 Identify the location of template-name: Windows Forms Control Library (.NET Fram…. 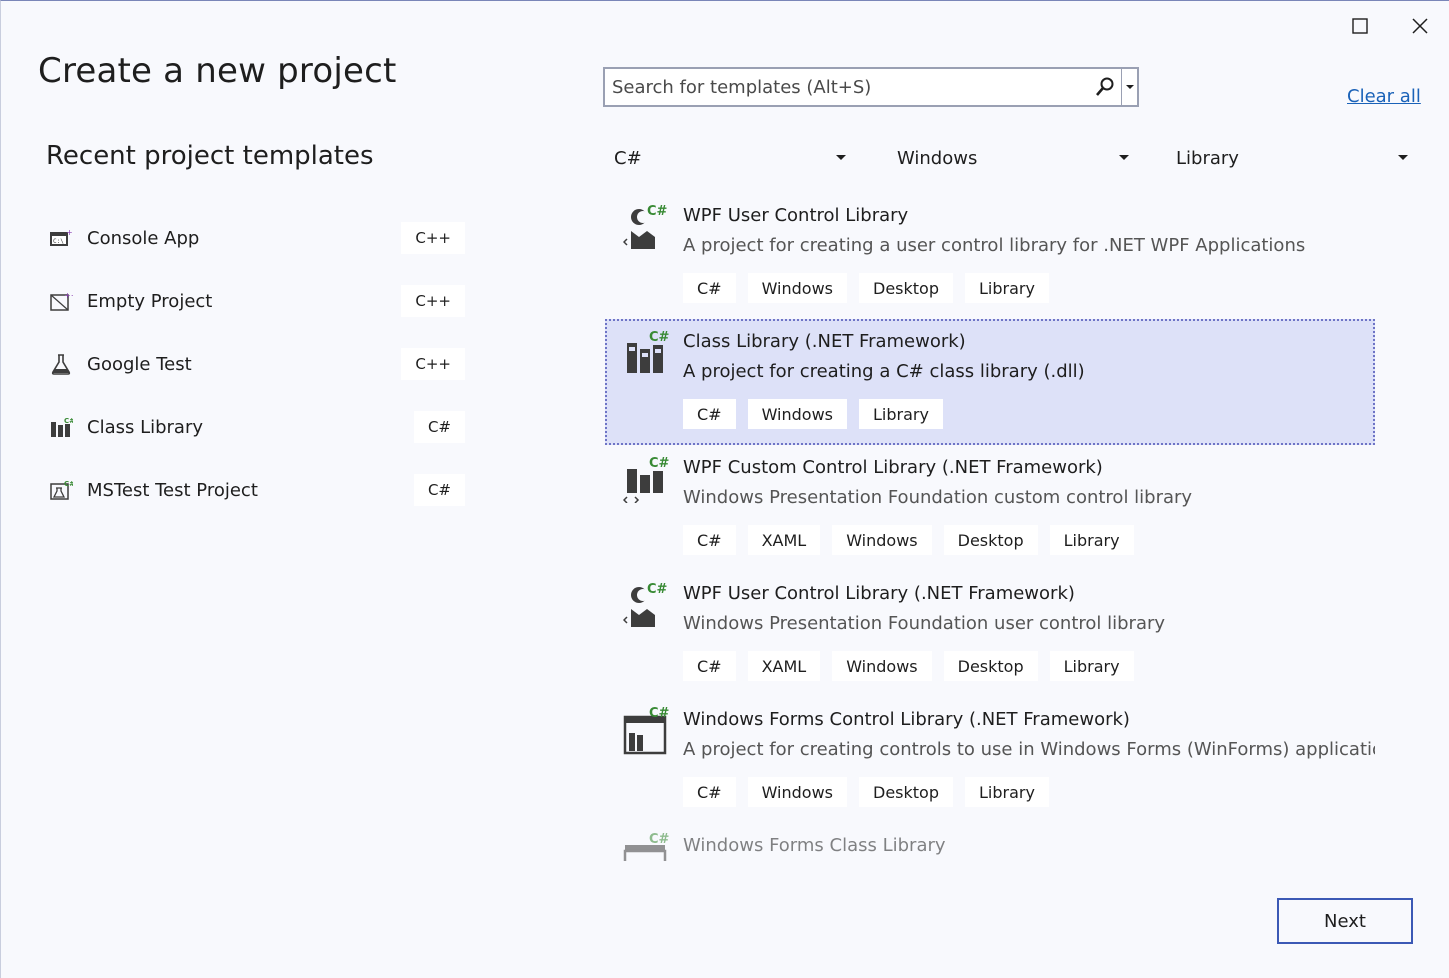
(906, 719).